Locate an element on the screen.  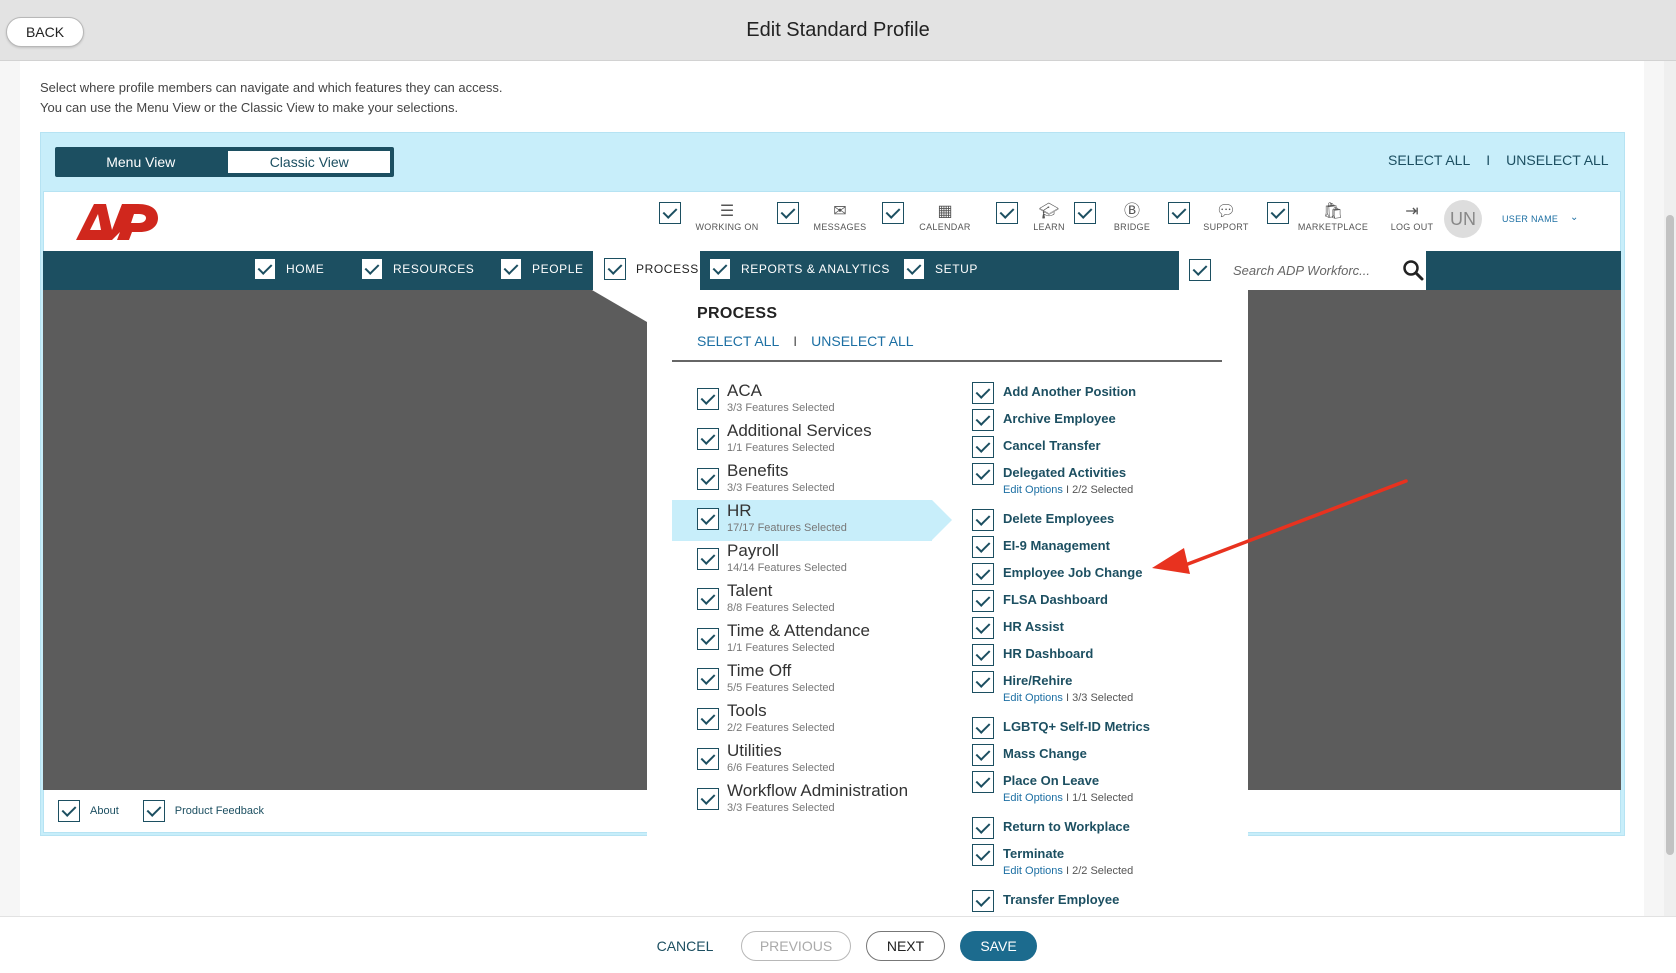
feature-item: Archive Employee is located at coordinates (1044, 420).